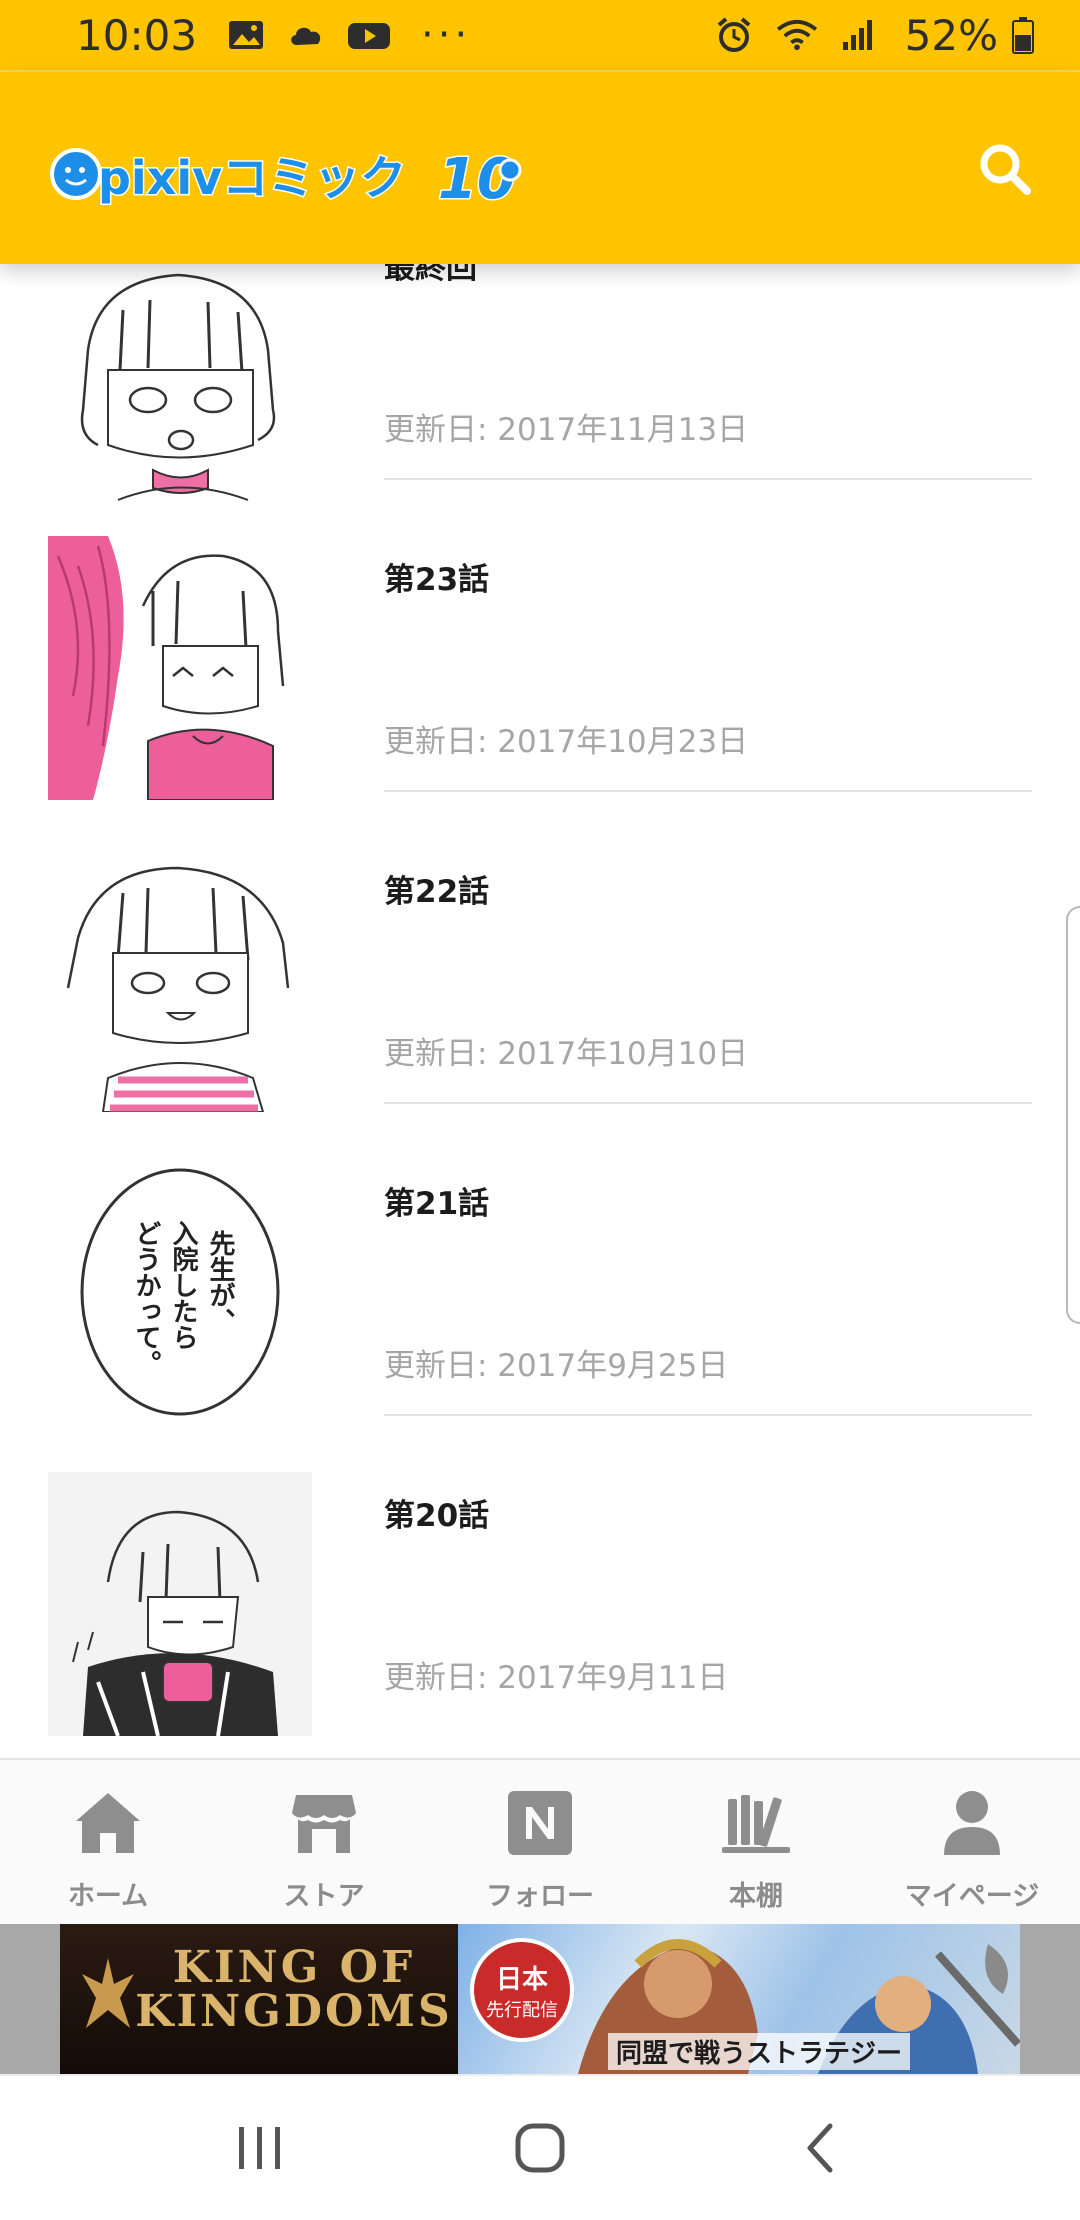  I want to click on scroll-handle, so click(1073, 1115).